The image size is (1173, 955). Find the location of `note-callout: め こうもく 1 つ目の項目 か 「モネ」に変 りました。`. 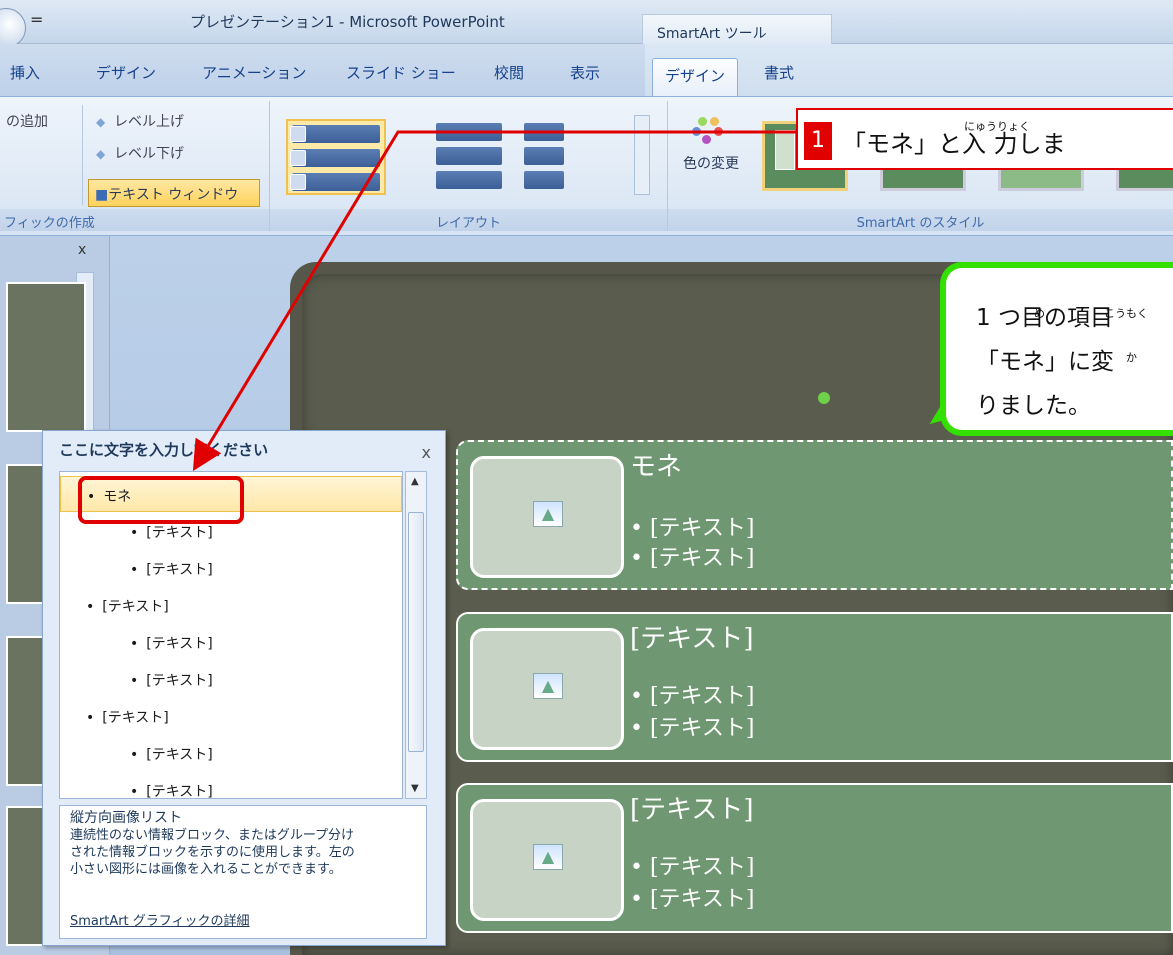

note-callout: め こうもく 1 つ目の項目 か 「モネ」に変 りました。 is located at coordinates (1056, 349).